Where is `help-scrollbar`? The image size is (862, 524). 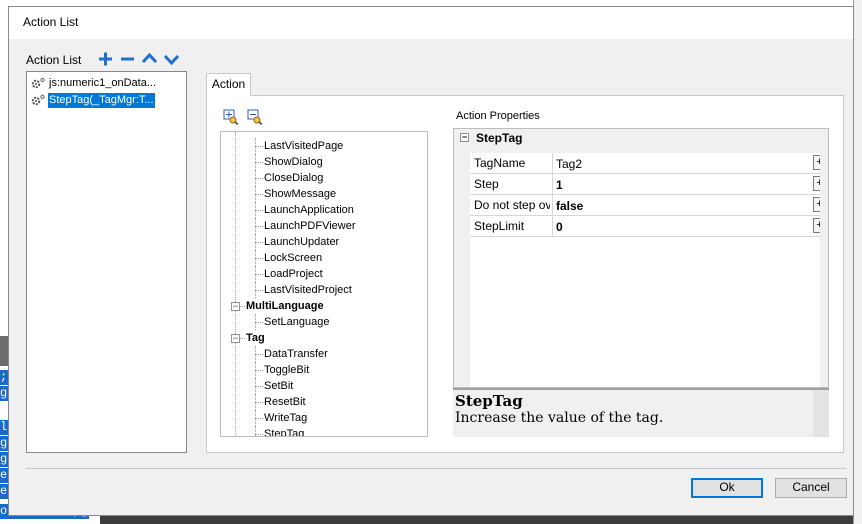 help-scrollbar is located at coordinates (821, 413).